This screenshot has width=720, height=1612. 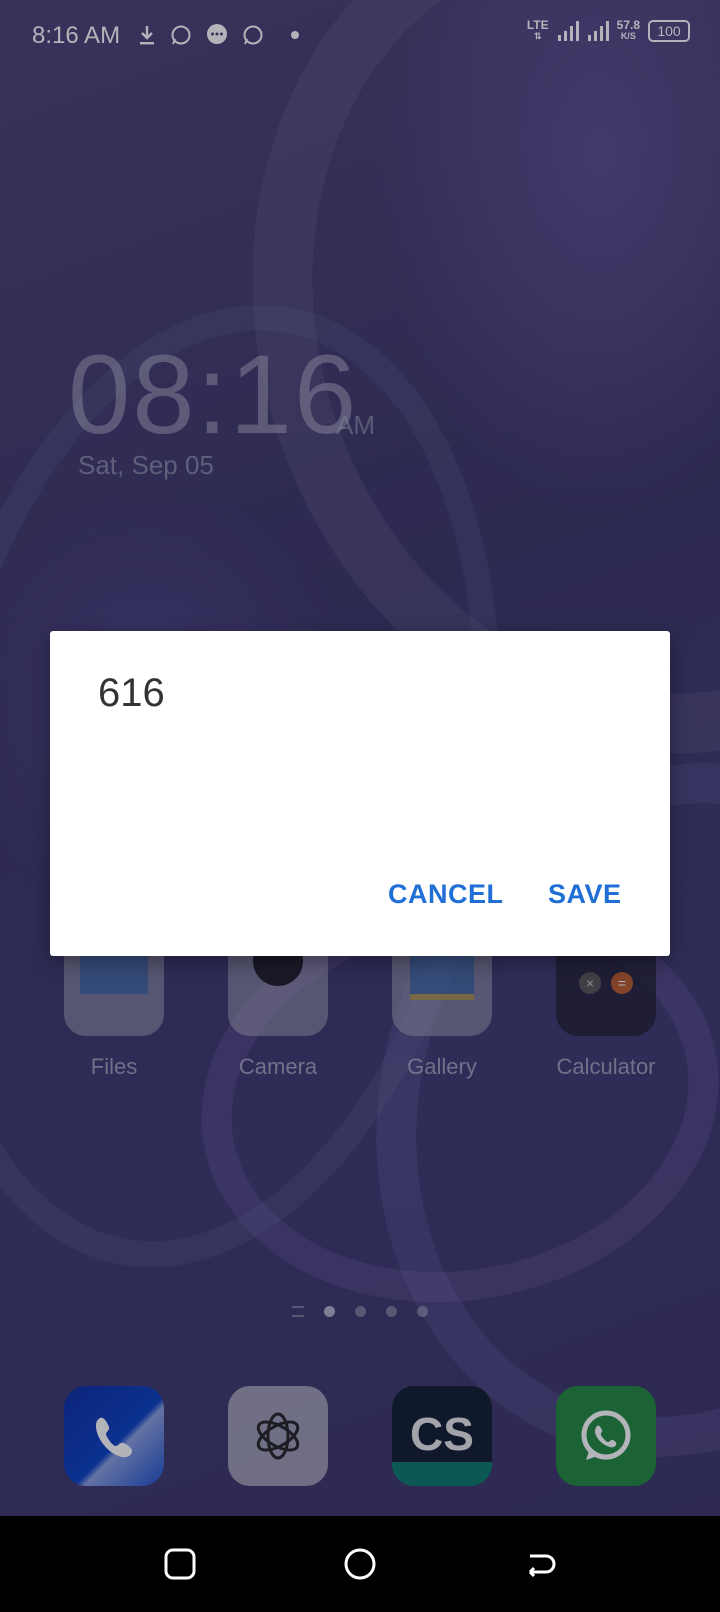 I want to click on home-icon, so click(x=360, y=1564).